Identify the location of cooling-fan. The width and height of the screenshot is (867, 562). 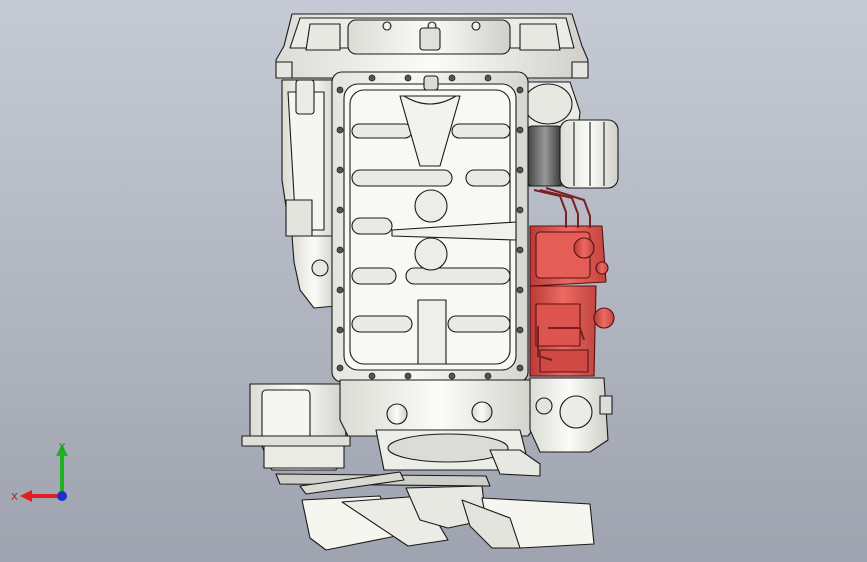
(448, 518).